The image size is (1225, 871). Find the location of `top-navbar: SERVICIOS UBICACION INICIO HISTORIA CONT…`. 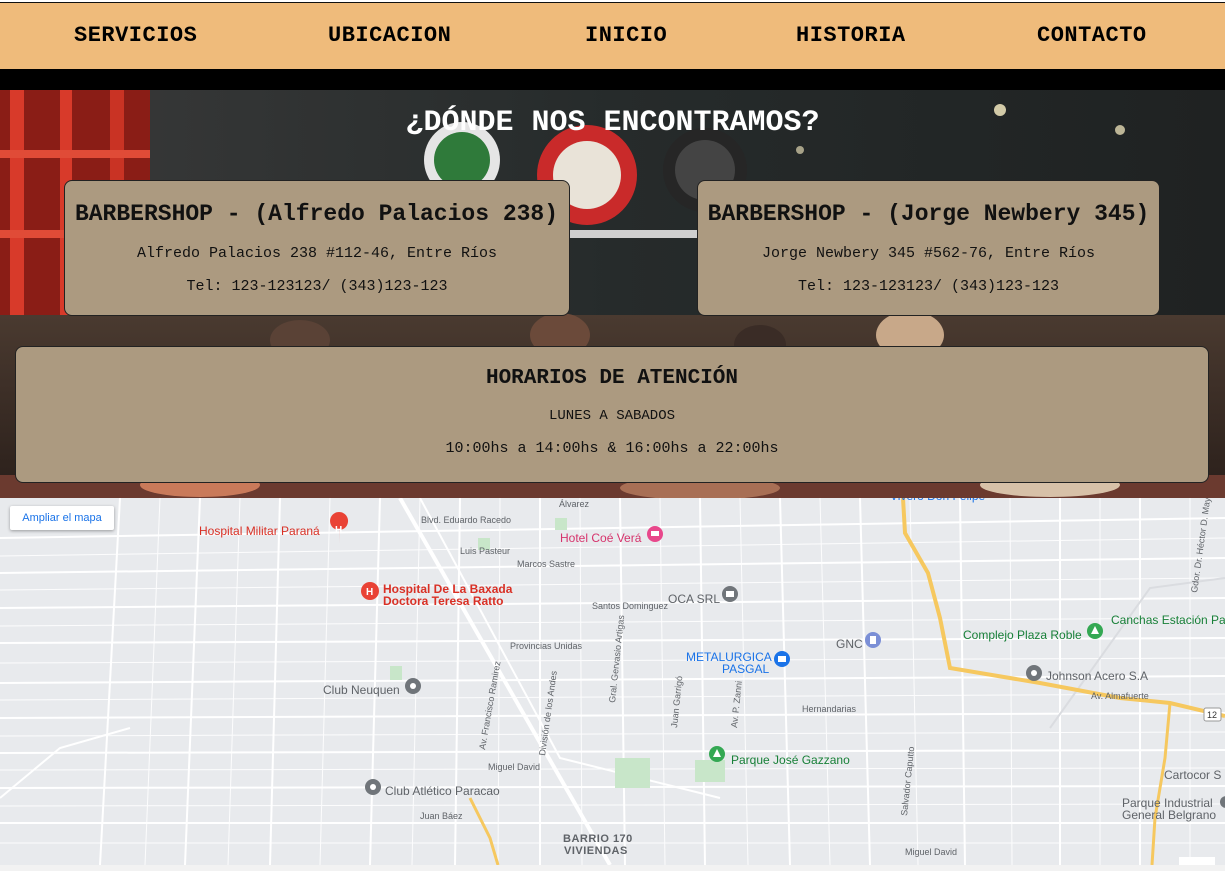

top-navbar: SERVICIOS UBICACION INICIO HISTORIA CONT… is located at coordinates (612, 36).